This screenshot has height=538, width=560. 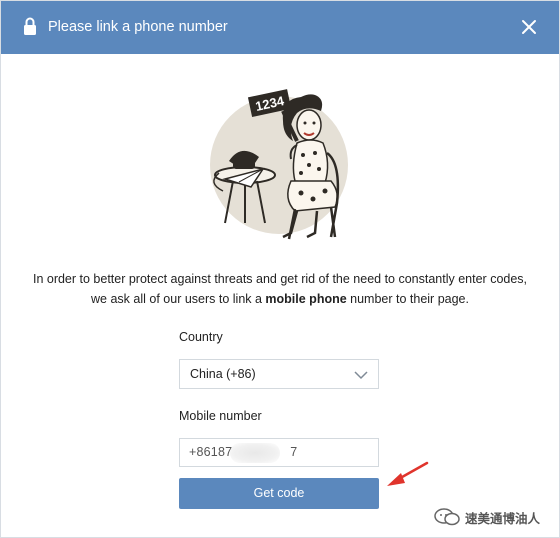 I want to click on chevron-down-icon, so click(x=361, y=375).